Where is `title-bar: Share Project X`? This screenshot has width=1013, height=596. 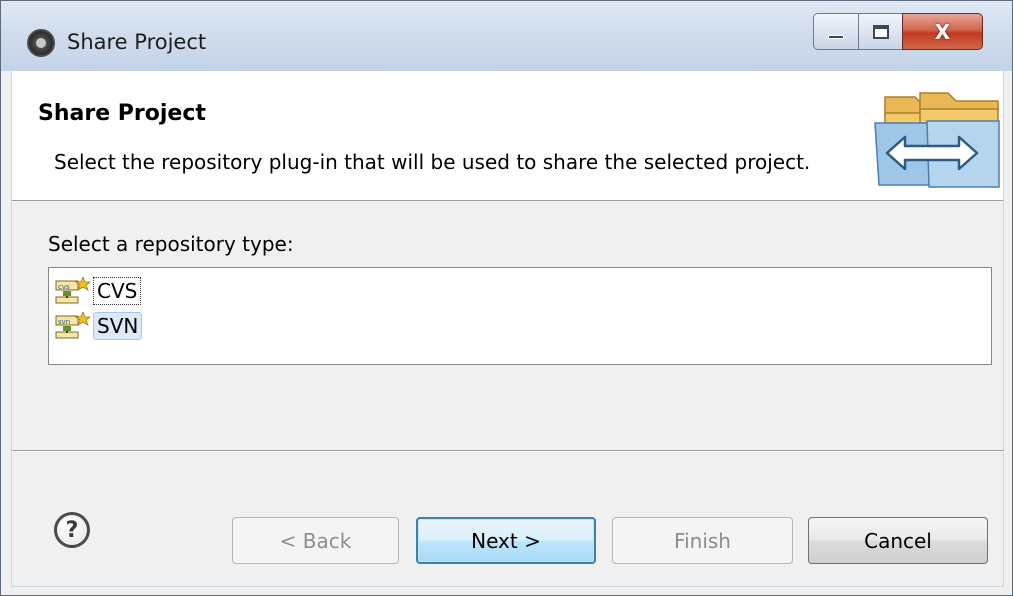 title-bar: Share Project X is located at coordinates (506, 36).